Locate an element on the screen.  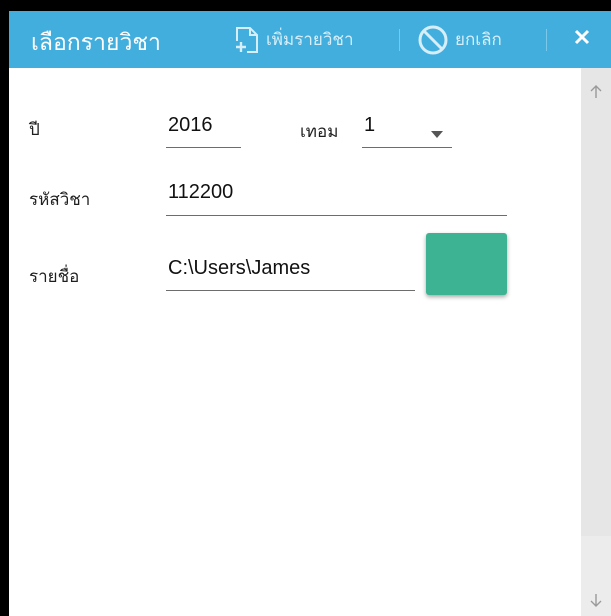
cancel-label: ยกเลิก is located at coordinates (478, 39).